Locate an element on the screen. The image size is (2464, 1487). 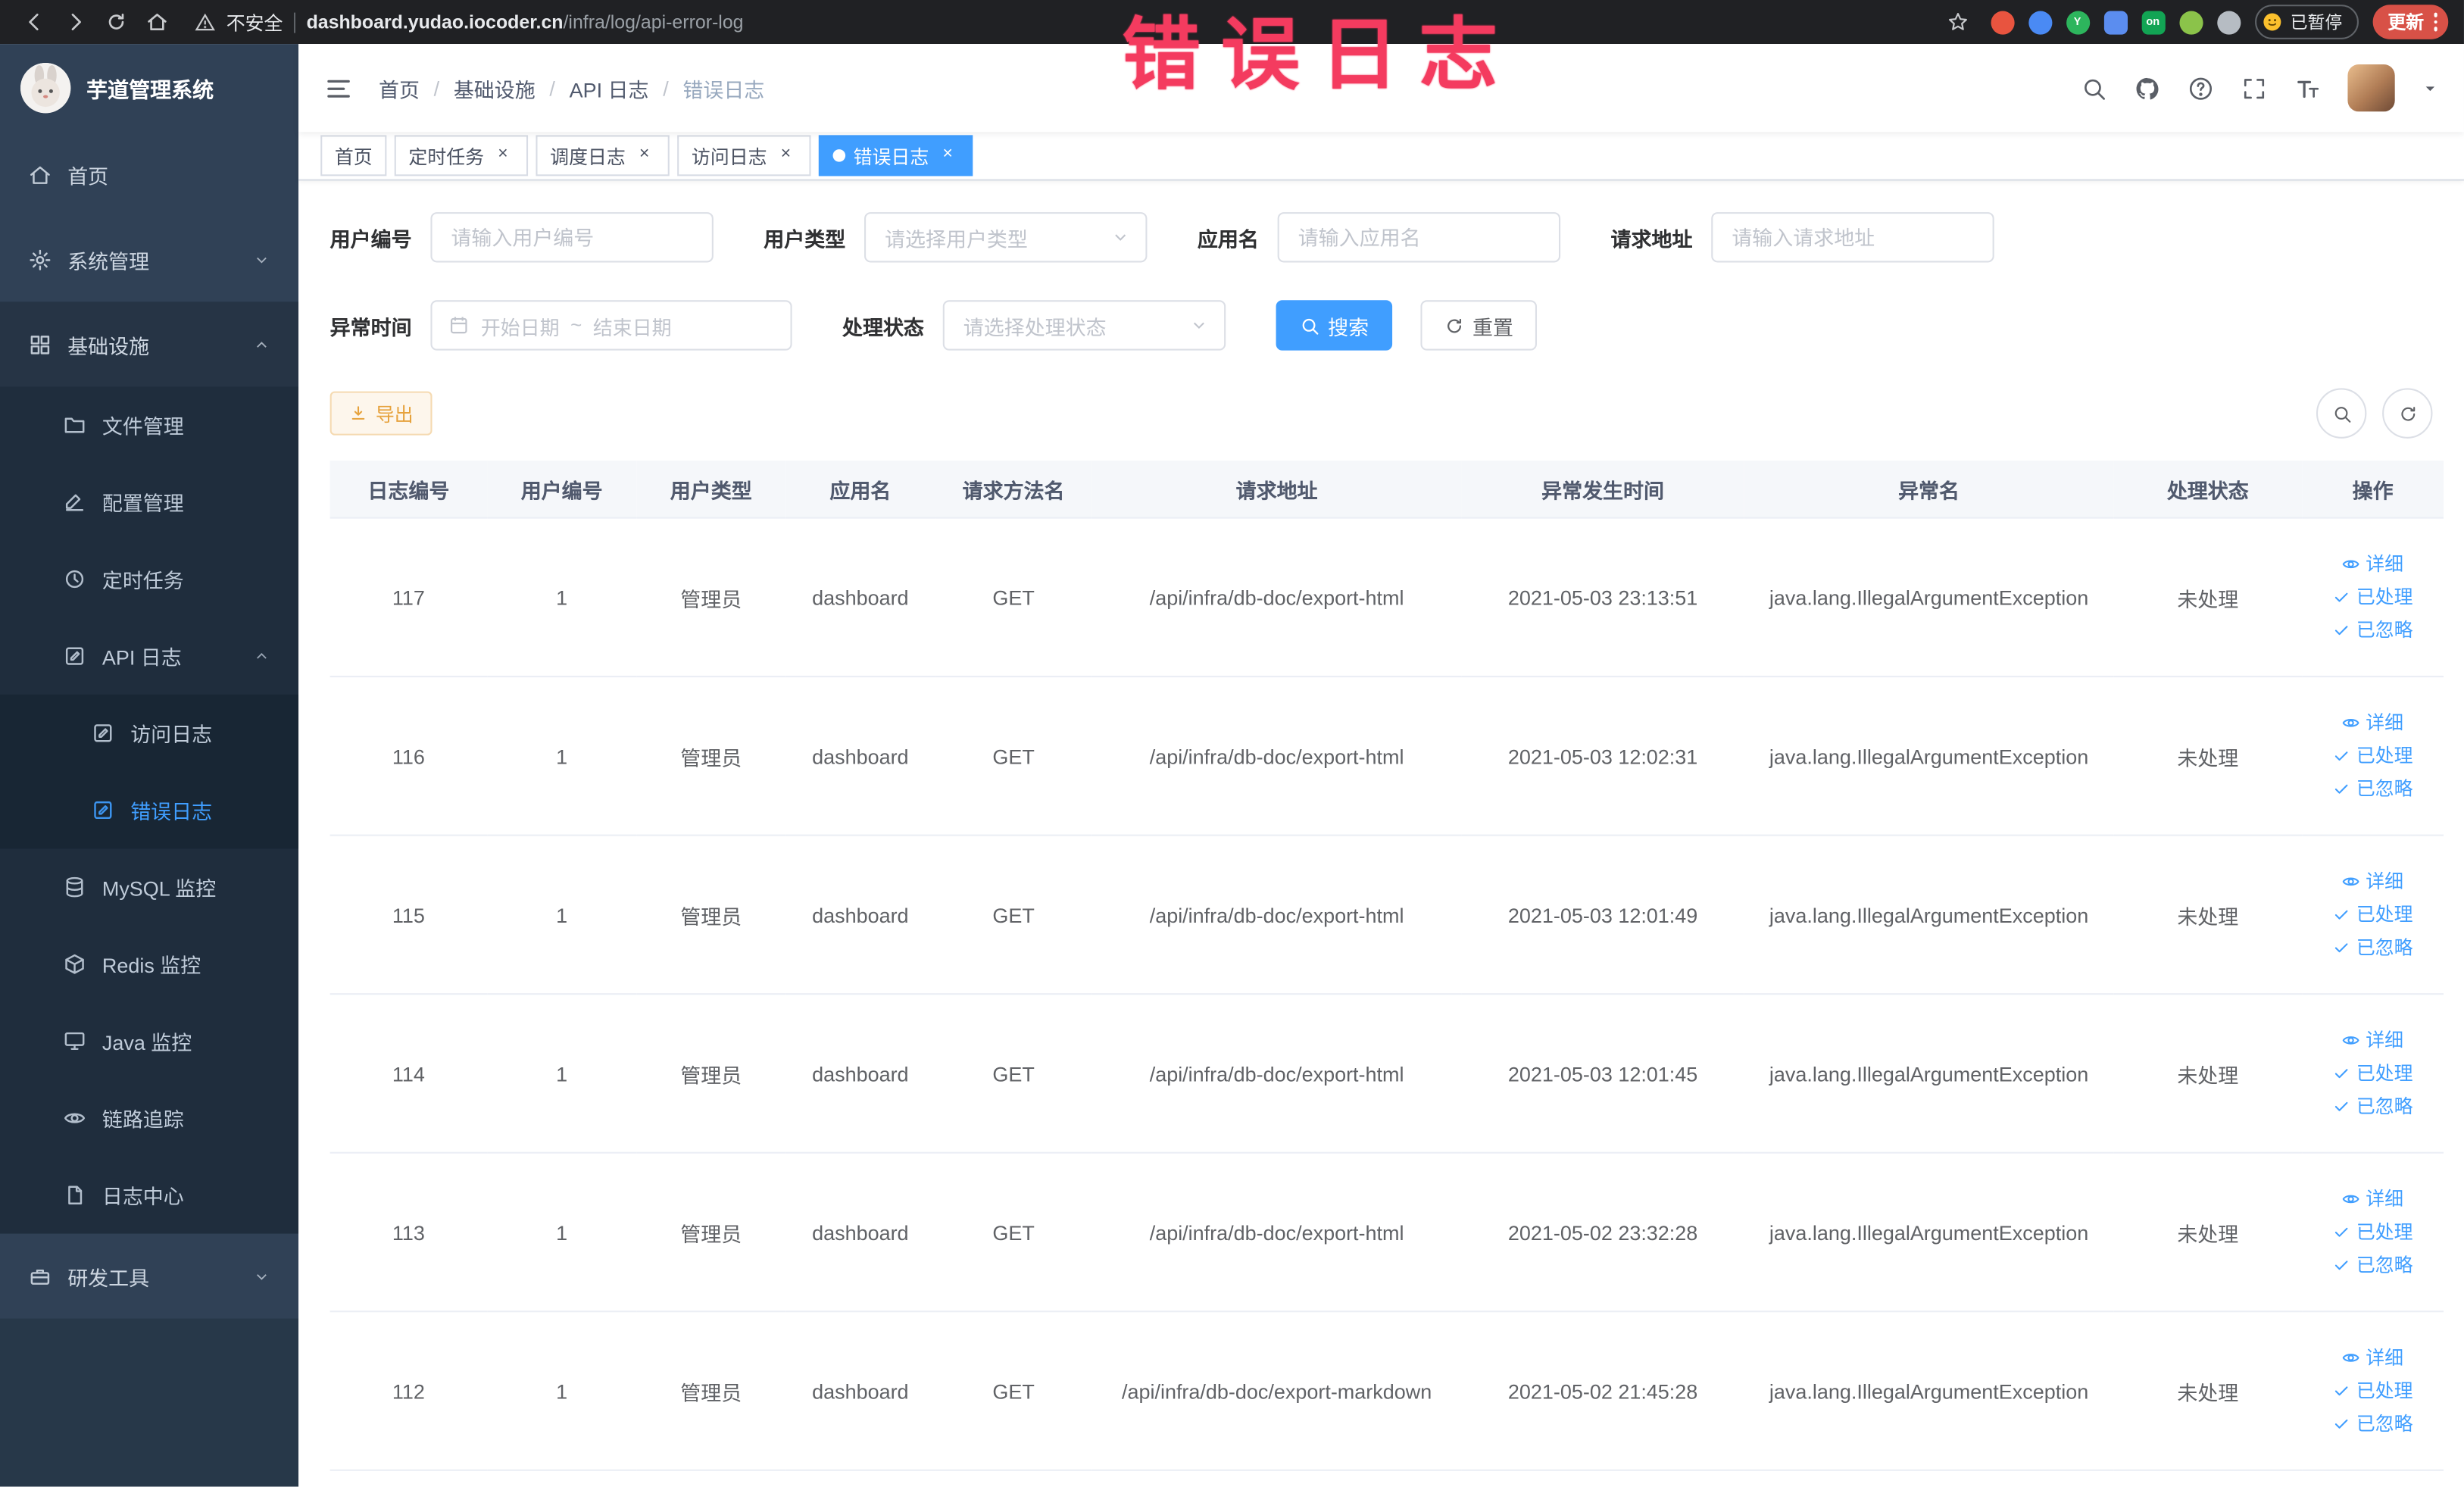
sidebar-toggle is located at coordinates (338, 87).